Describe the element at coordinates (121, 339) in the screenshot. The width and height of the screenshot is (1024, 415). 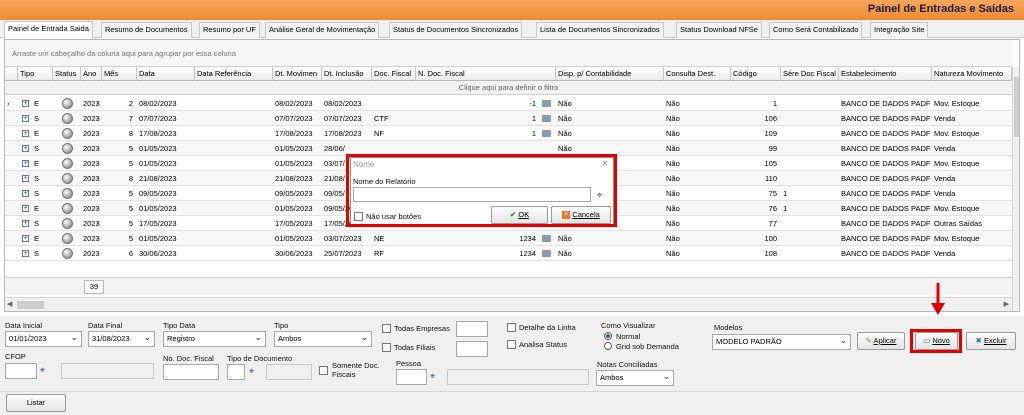
I see `data-final-field: 31/08/2023` at that location.